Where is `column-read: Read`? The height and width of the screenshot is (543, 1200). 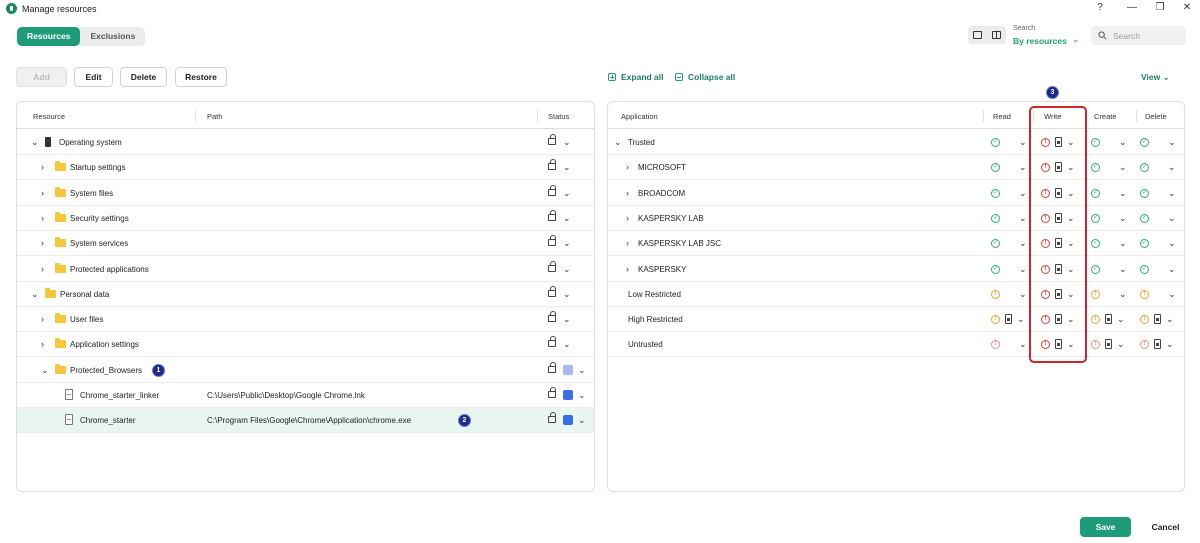
column-read: Read is located at coordinates (1002, 116).